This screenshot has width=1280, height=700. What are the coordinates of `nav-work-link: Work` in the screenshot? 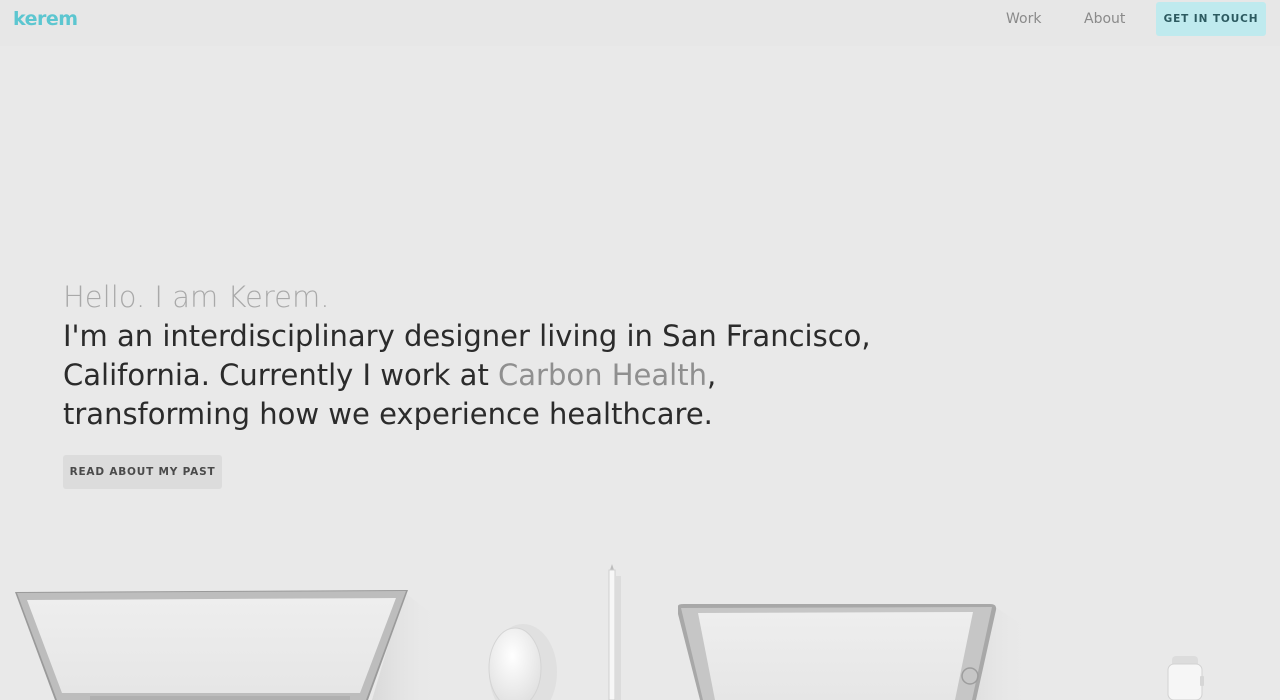 It's located at (1023, 19).